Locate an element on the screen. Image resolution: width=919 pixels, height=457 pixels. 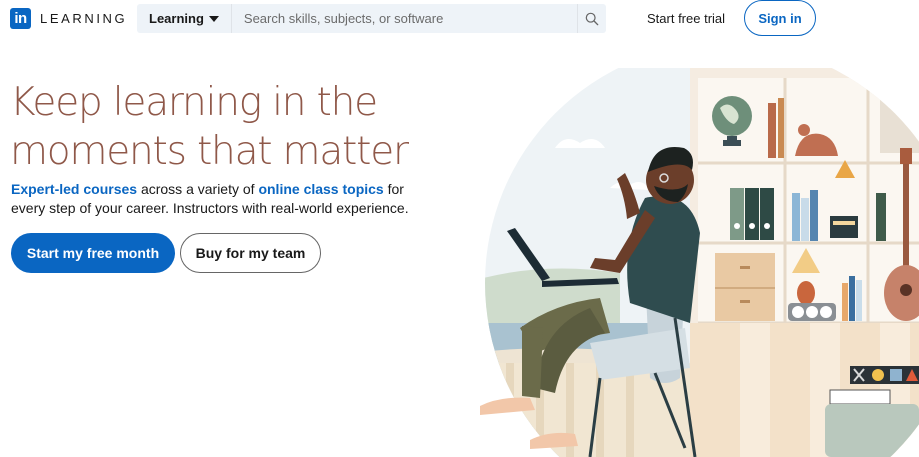
subtitle-text-1: across a variety of is located at coordinates (198, 189).